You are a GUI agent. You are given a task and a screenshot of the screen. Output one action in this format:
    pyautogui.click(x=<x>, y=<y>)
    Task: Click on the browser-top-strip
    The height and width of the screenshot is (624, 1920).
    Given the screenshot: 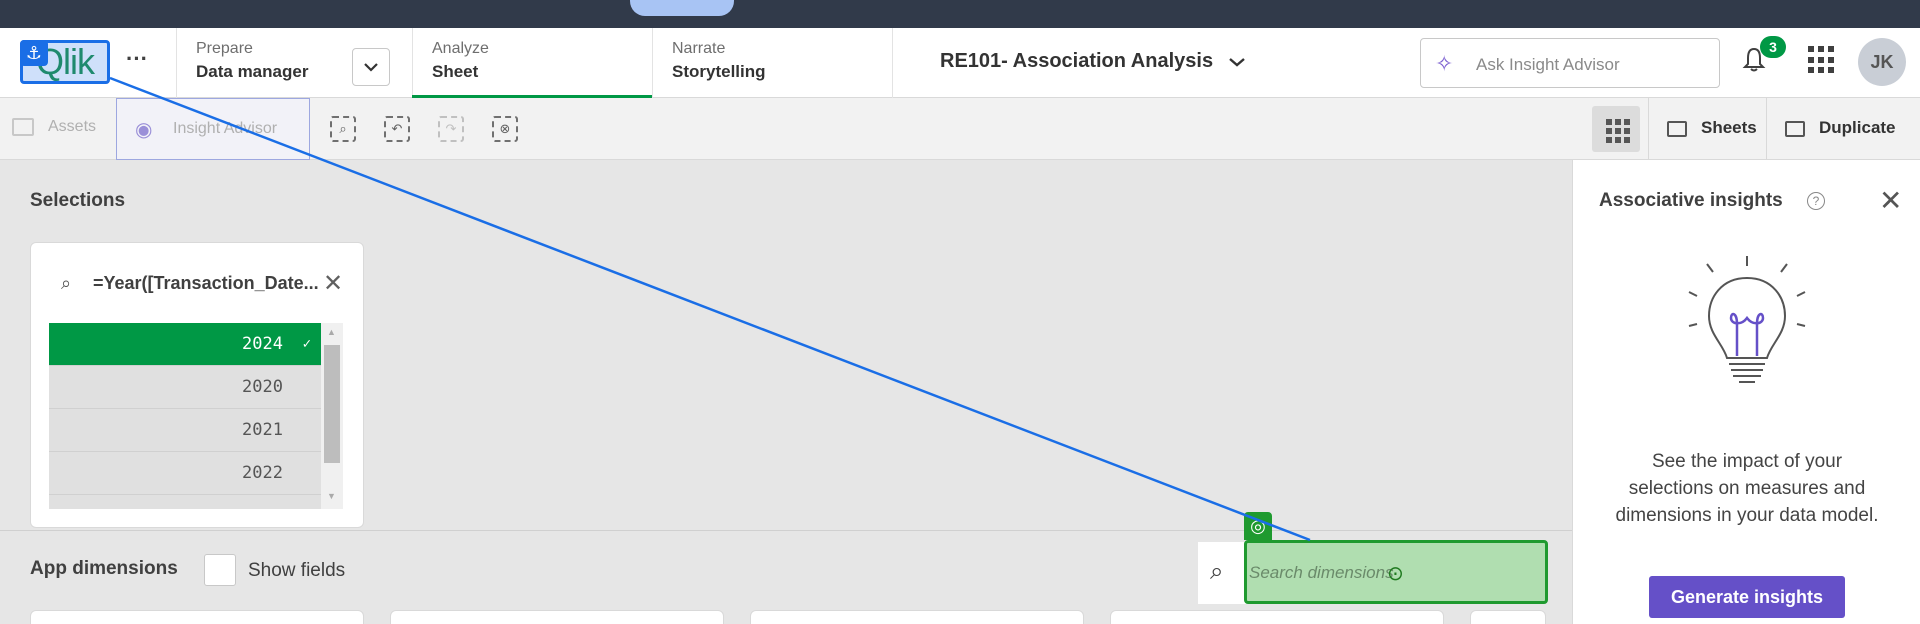 What is the action you would take?
    pyautogui.click(x=960, y=14)
    